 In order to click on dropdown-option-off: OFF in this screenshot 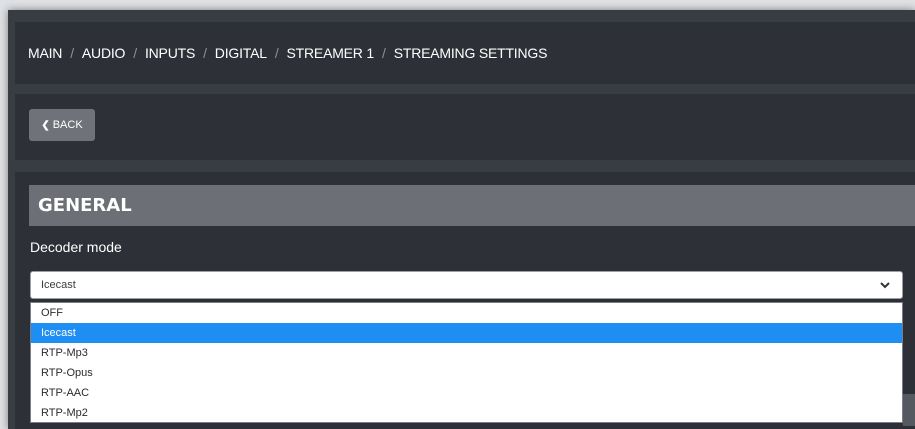, I will do `click(466, 313)`.